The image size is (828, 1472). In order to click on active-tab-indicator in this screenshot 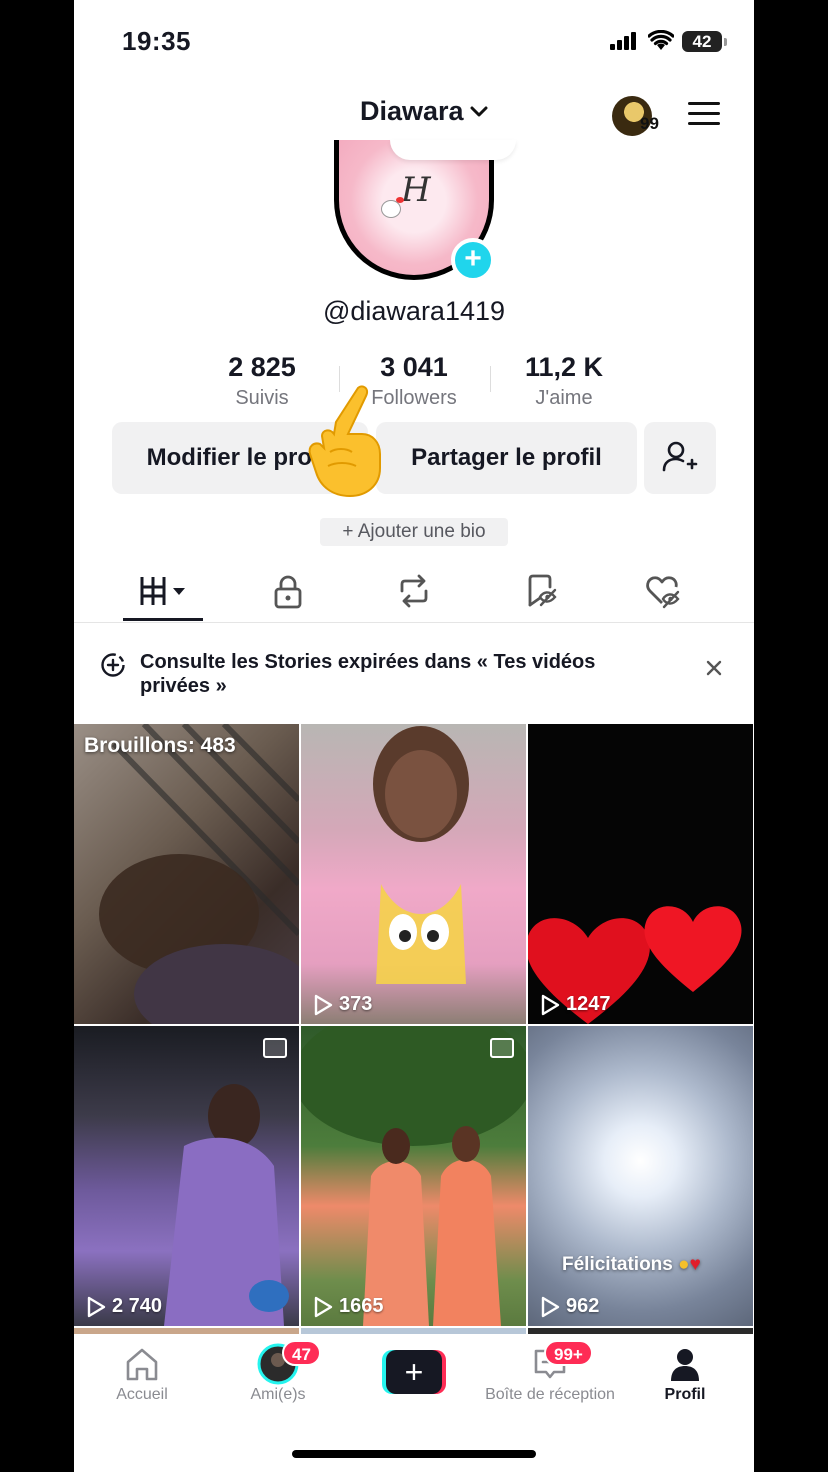, I will do `click(163, 619)`.